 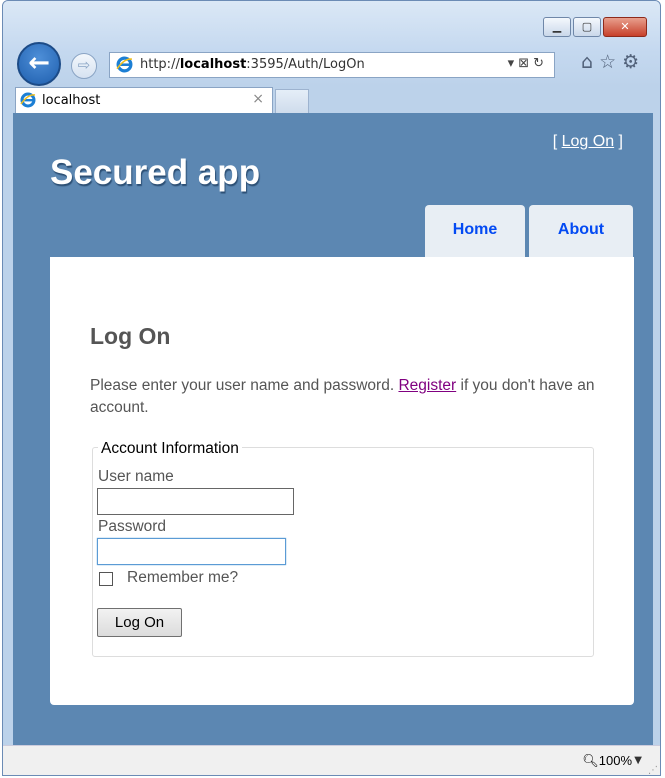 What do you see at coordinates (136, 476) in the screenshot?
I see `username-label: User name` at bounding box center [136, 476].